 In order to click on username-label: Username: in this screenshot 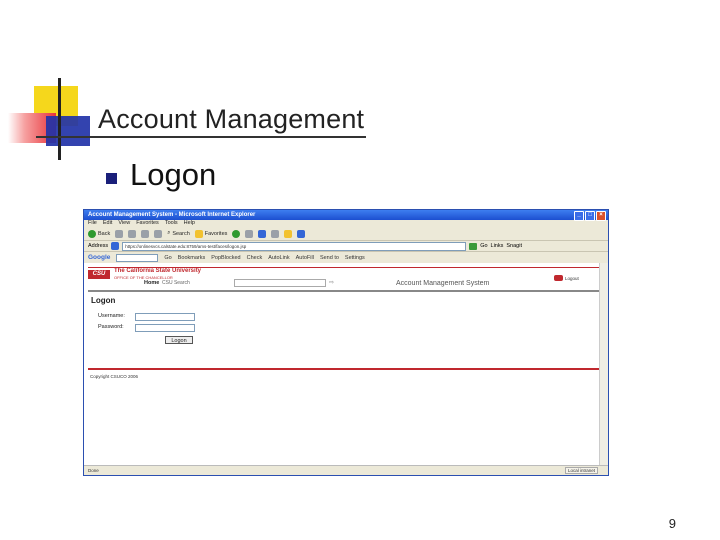, I will do `click(111, 316)`.